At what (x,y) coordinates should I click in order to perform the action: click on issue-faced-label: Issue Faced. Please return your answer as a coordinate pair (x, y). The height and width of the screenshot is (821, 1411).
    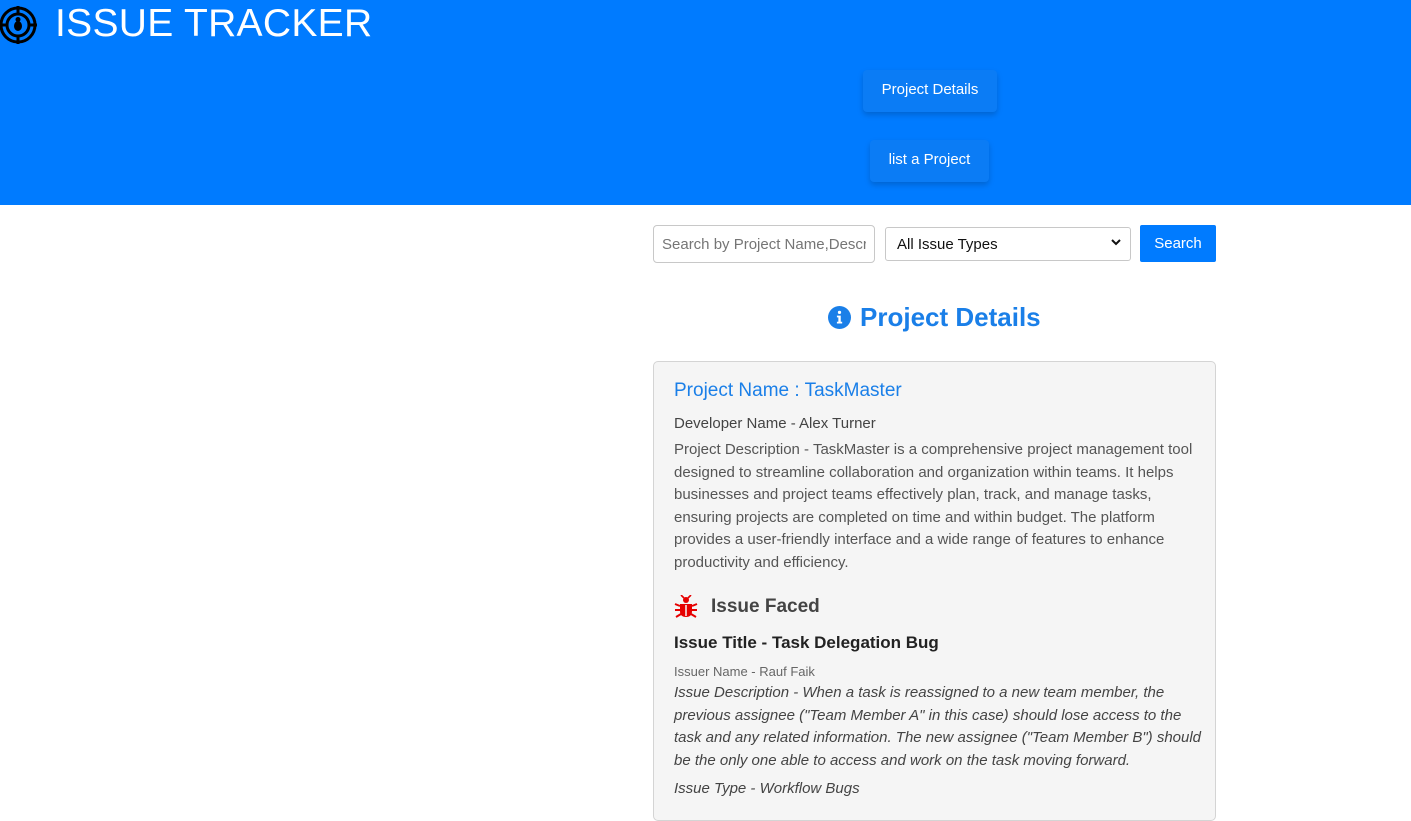
    Looking at the image, I should click on (765, 606).